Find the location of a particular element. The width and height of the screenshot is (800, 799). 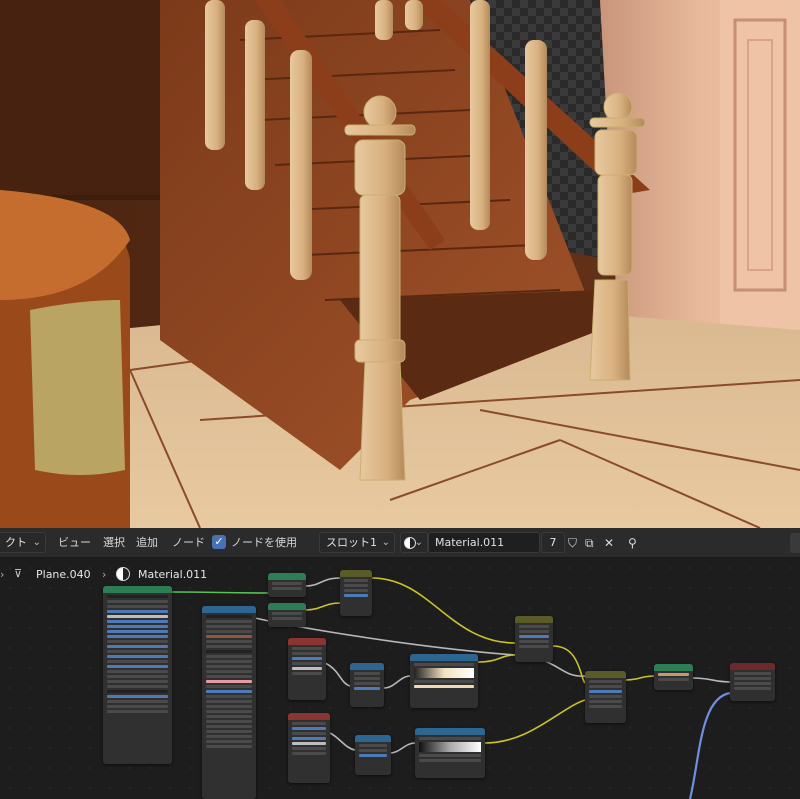

link-bsdf is located at coordinates (220, 592).